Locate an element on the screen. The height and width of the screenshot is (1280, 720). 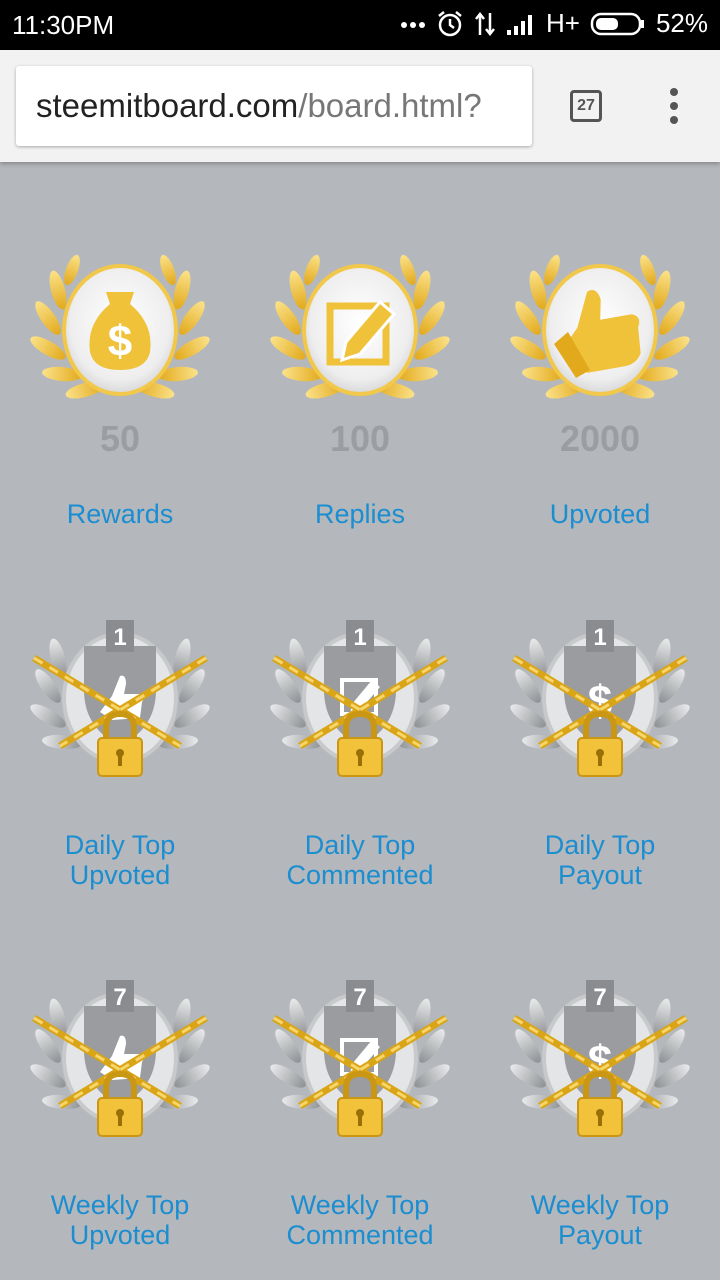
url-bar: steemitboard.com/board.html? is located at coordinates (274, 106).